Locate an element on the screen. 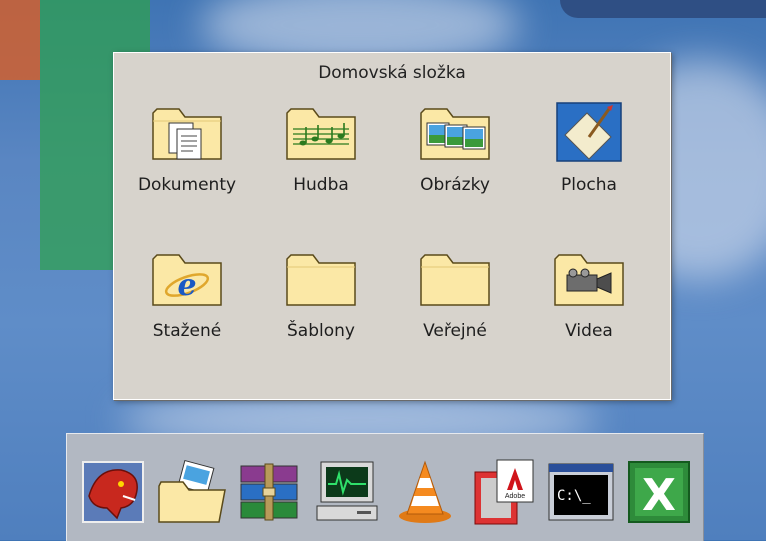 The width and height of the screenshot is (766, 541). folder-desktop: Plocha is located at coordinates (589, 156).